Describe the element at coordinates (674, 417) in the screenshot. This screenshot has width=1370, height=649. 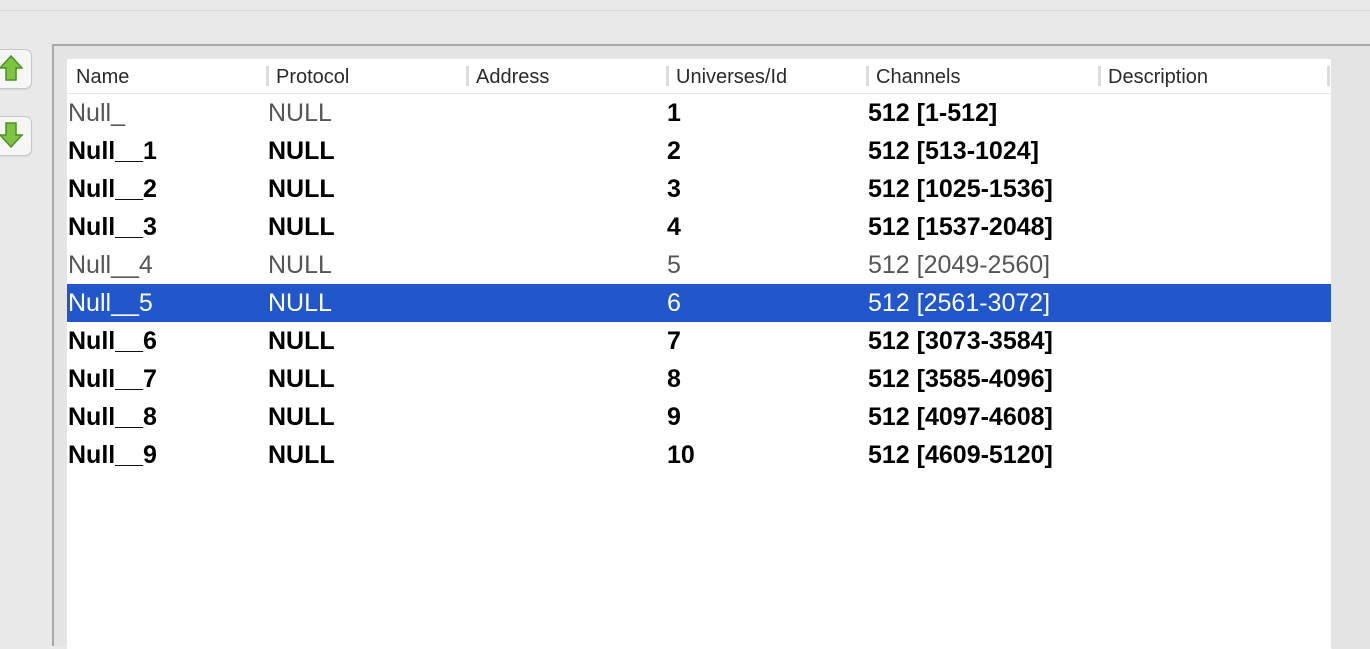
I see `cell-universe: 9` at that location.